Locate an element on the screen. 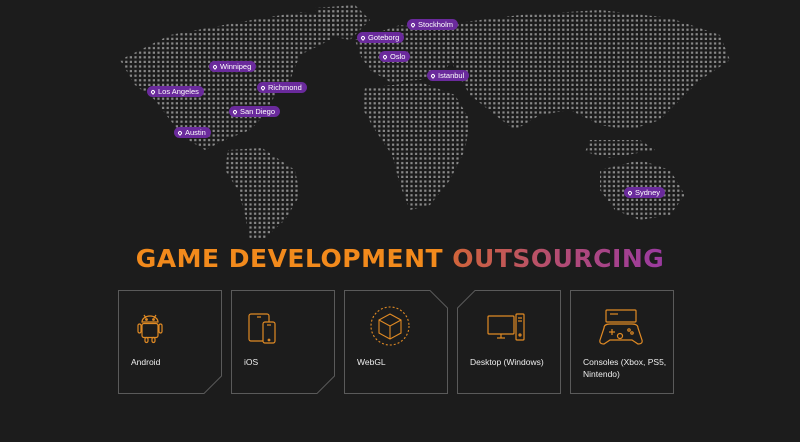 Image resolution: width=800 pixels, height=442 pixels. location-pin-oslo: Oslo is located at coordinates (395, 56).